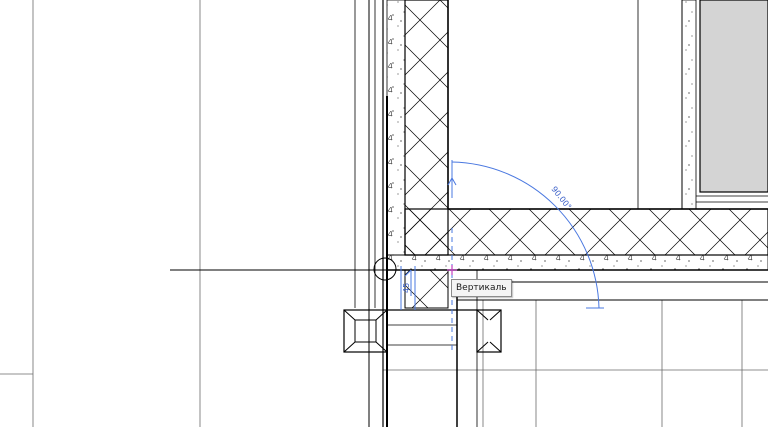  What do you see at coordinates (371, 213) in the screenshot?
I see `exterior-wall-lines` at bounding box center [371, 213].